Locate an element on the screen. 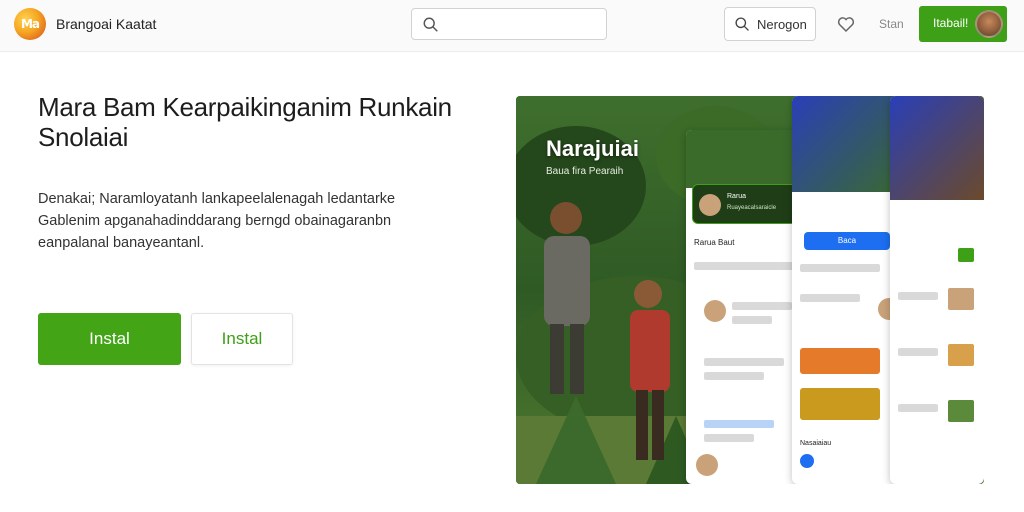 This screenshot has height=512, width=1024. header-cta-label: Itabail! is located at coordinates (951, 23).